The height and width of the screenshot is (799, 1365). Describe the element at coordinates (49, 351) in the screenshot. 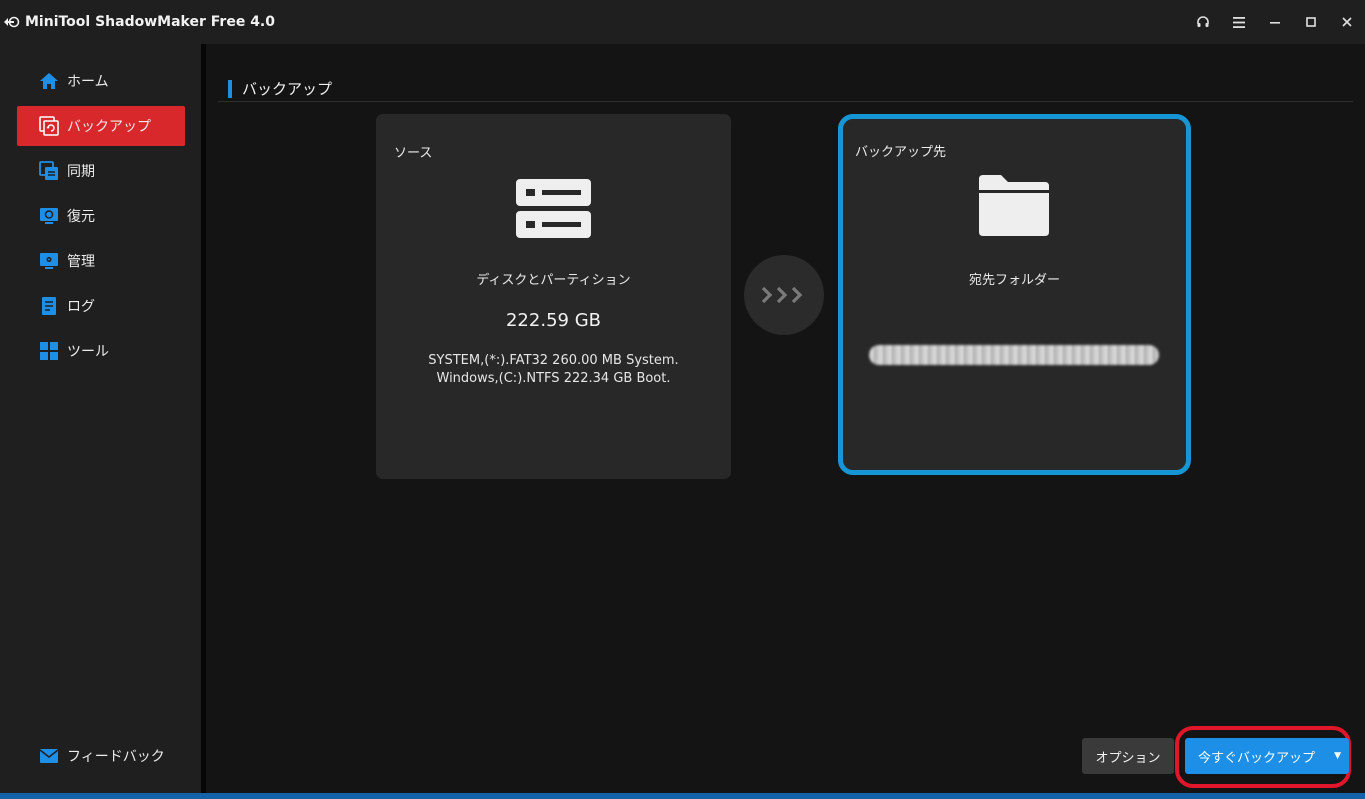

I see `tools-icon` at that location.